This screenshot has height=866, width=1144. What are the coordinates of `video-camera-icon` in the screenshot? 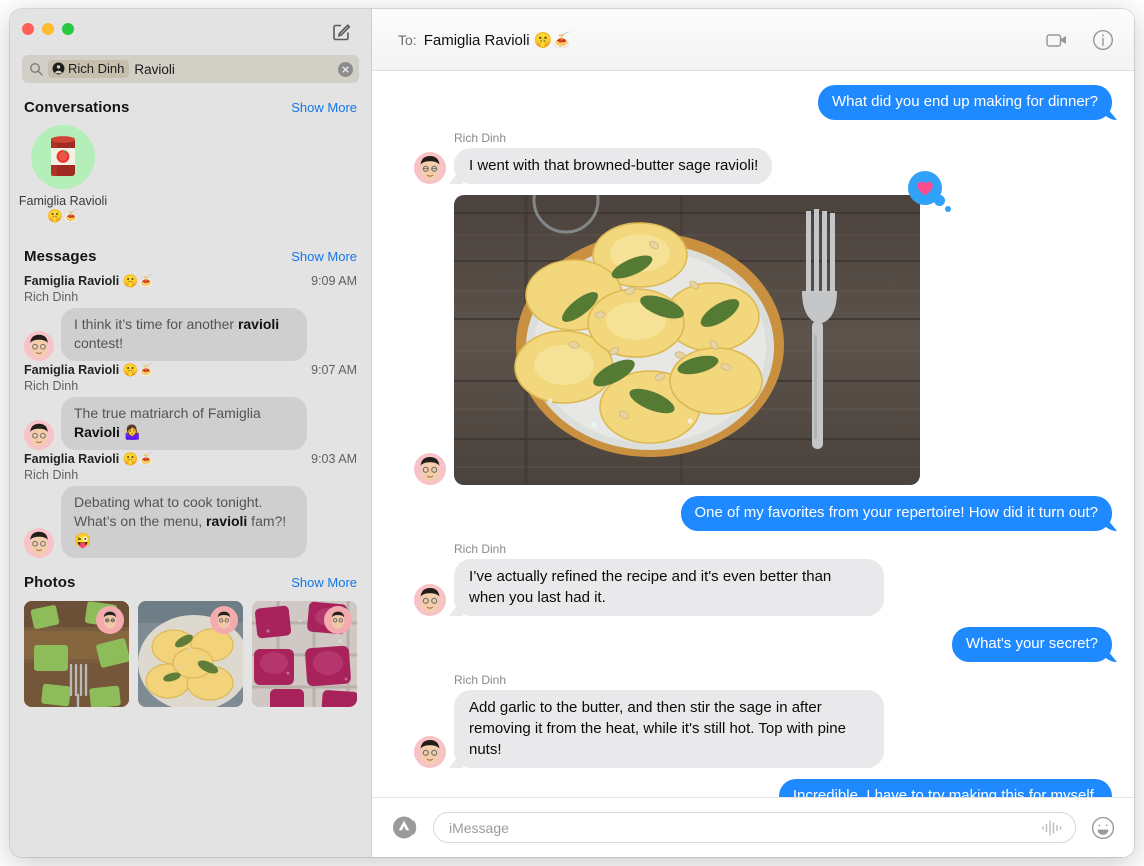 It's located at (1057, 40).